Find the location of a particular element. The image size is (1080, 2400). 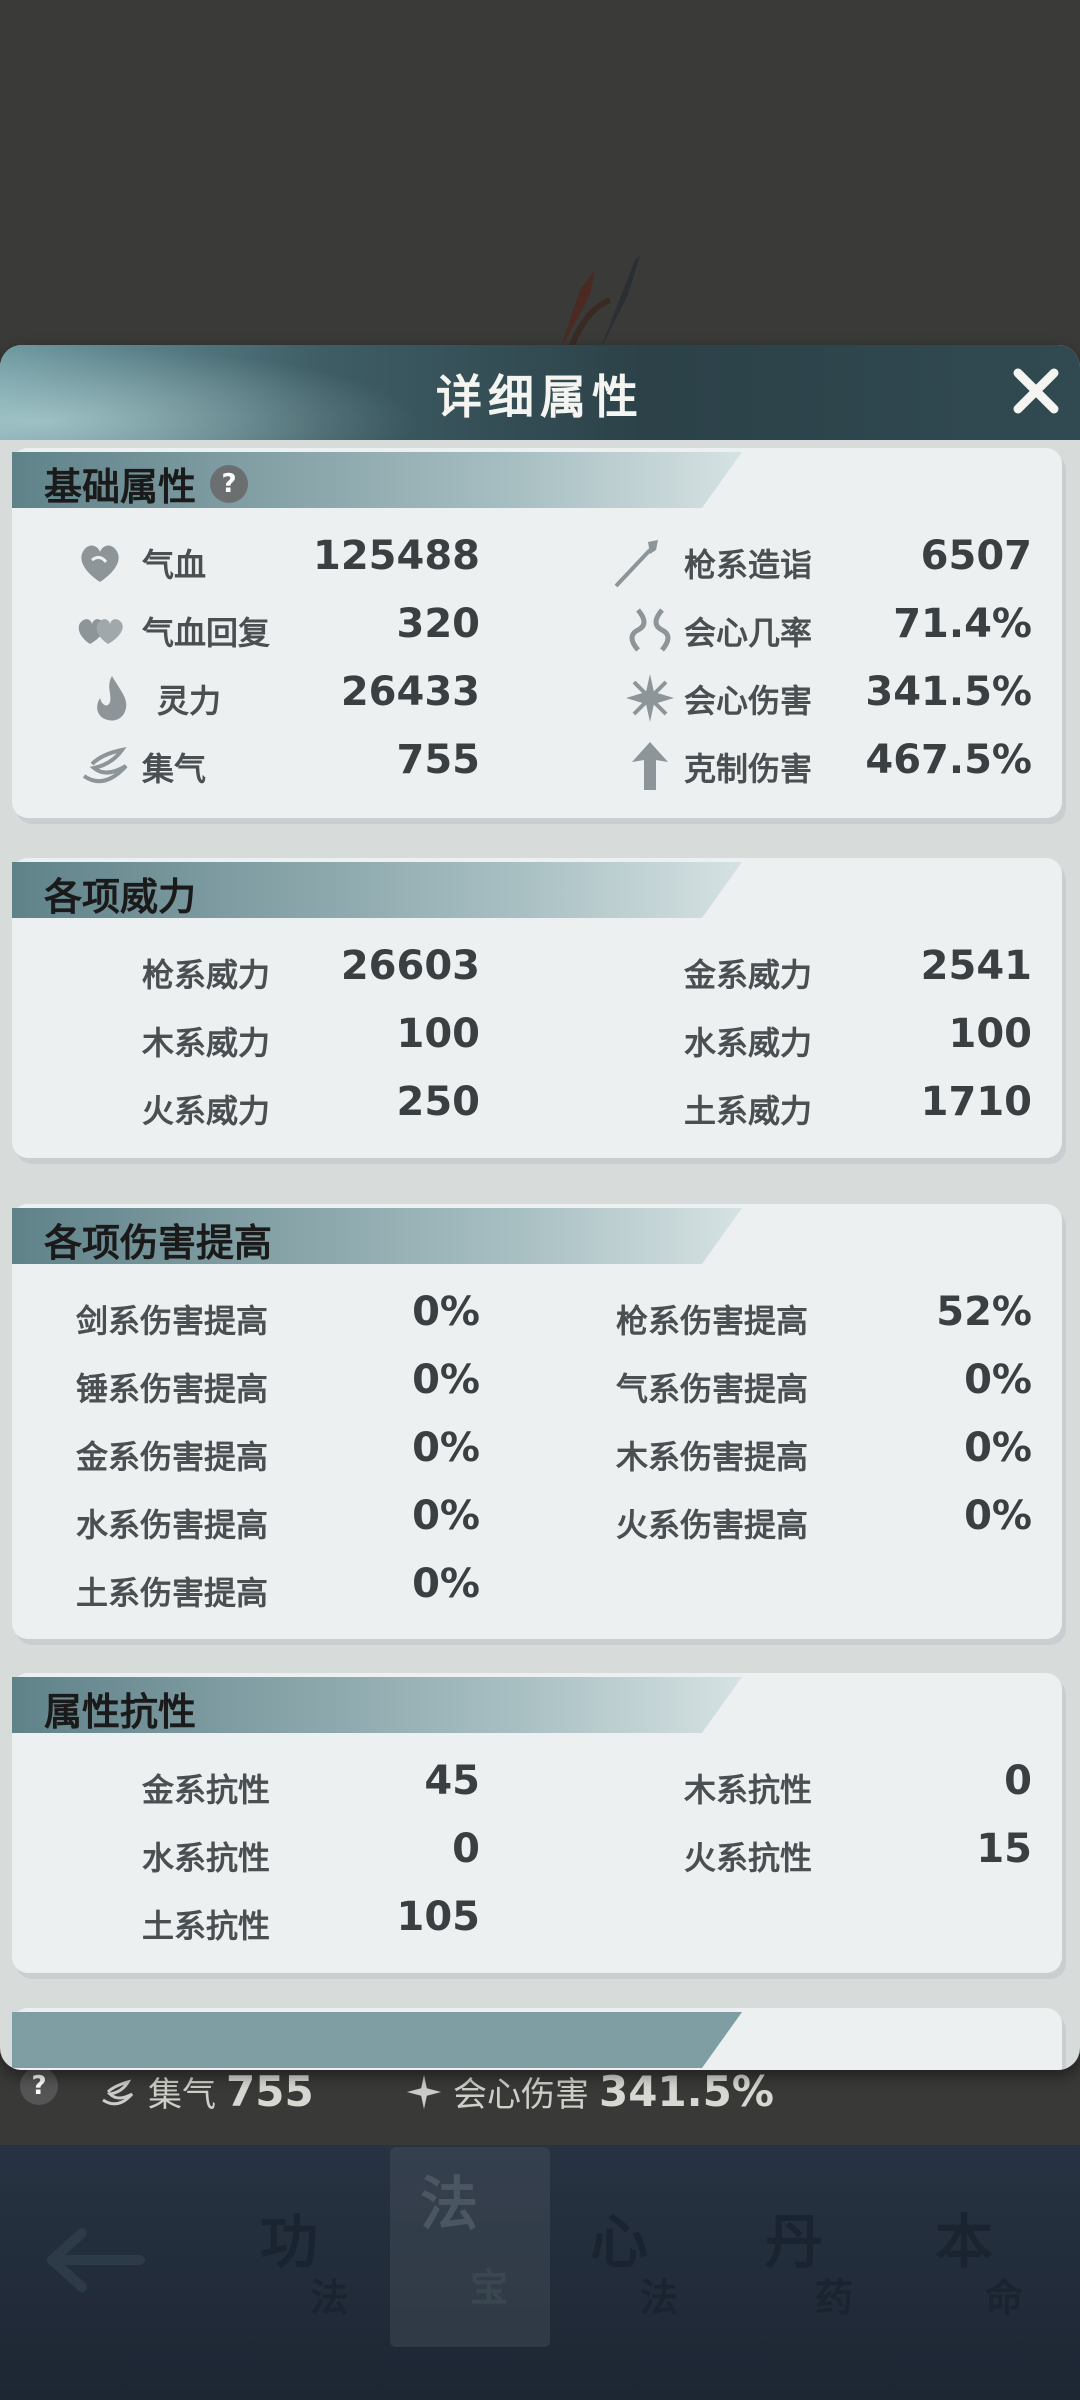

stat-label: 灵力 is located at coordinates (189, 701).